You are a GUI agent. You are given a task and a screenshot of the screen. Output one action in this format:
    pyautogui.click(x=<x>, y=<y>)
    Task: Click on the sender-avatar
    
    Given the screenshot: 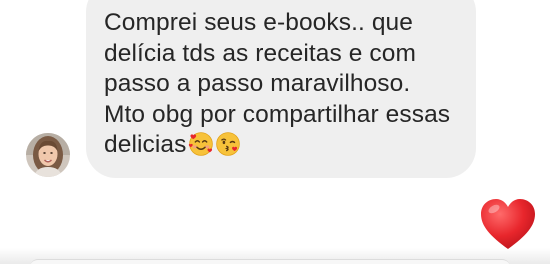 What is the action you would take?
    pyautogui.click(x=48, y=155)
    